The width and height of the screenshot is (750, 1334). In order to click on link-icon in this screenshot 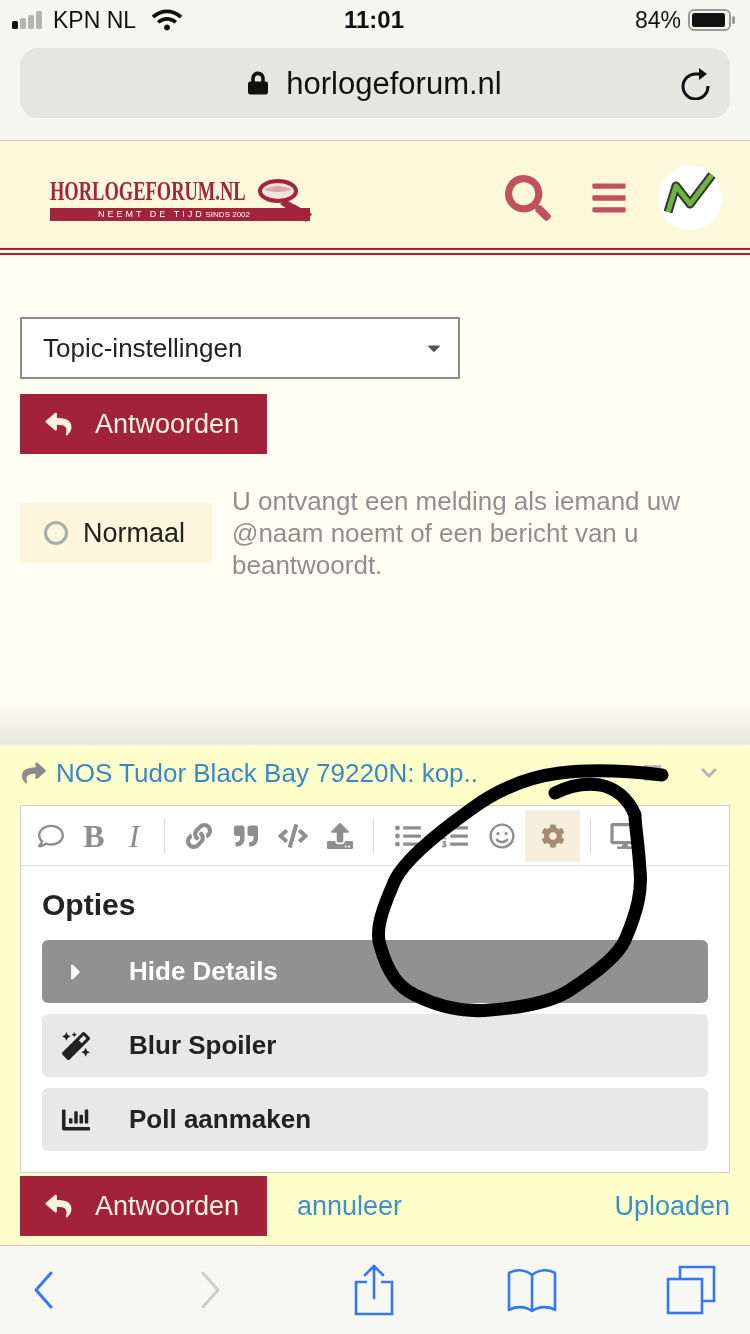, I will do `click(198, 835)`.